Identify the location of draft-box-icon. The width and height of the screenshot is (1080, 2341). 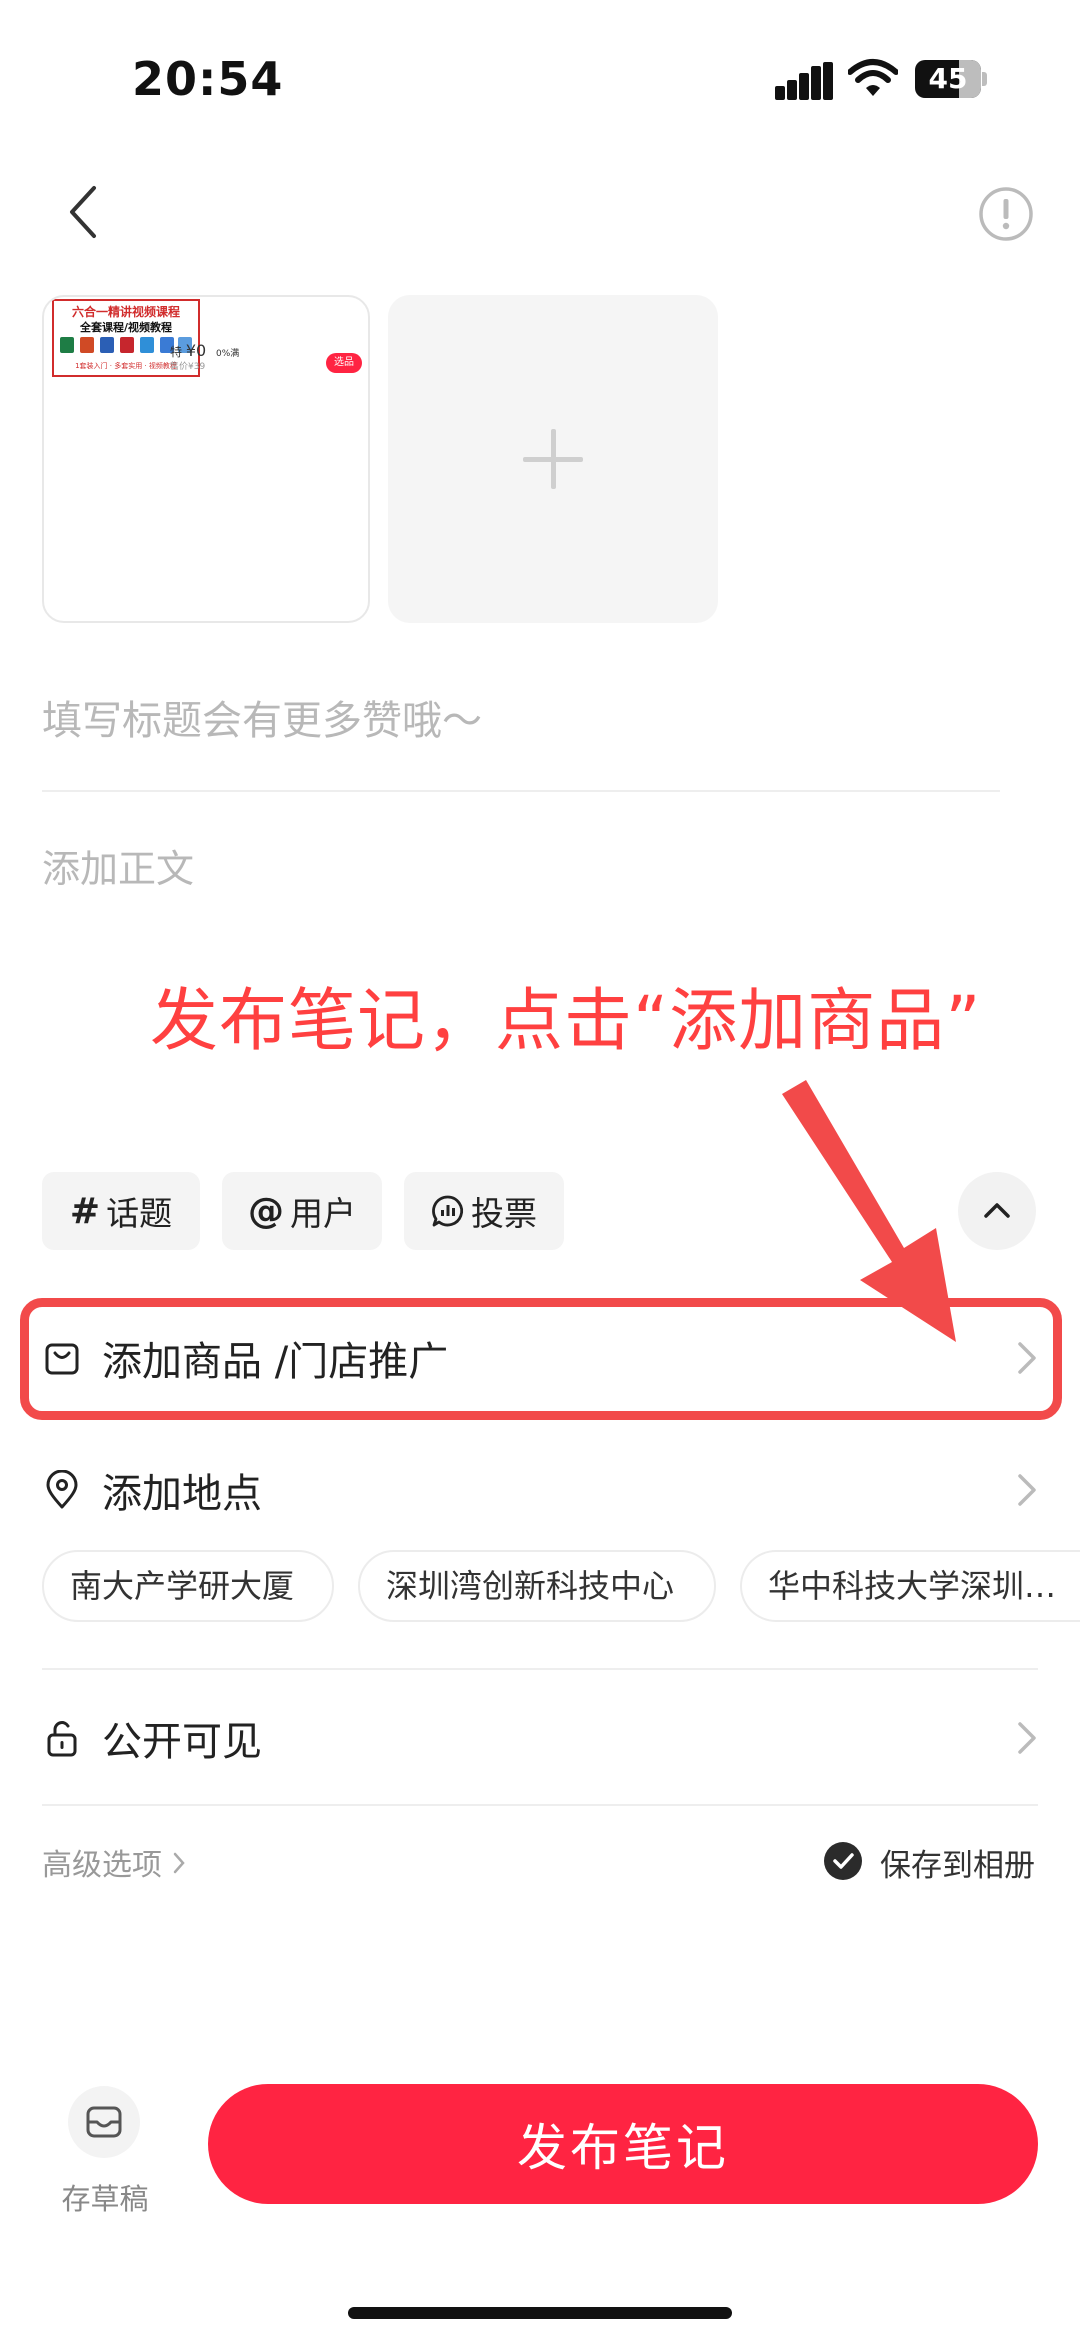
(104, 2122).